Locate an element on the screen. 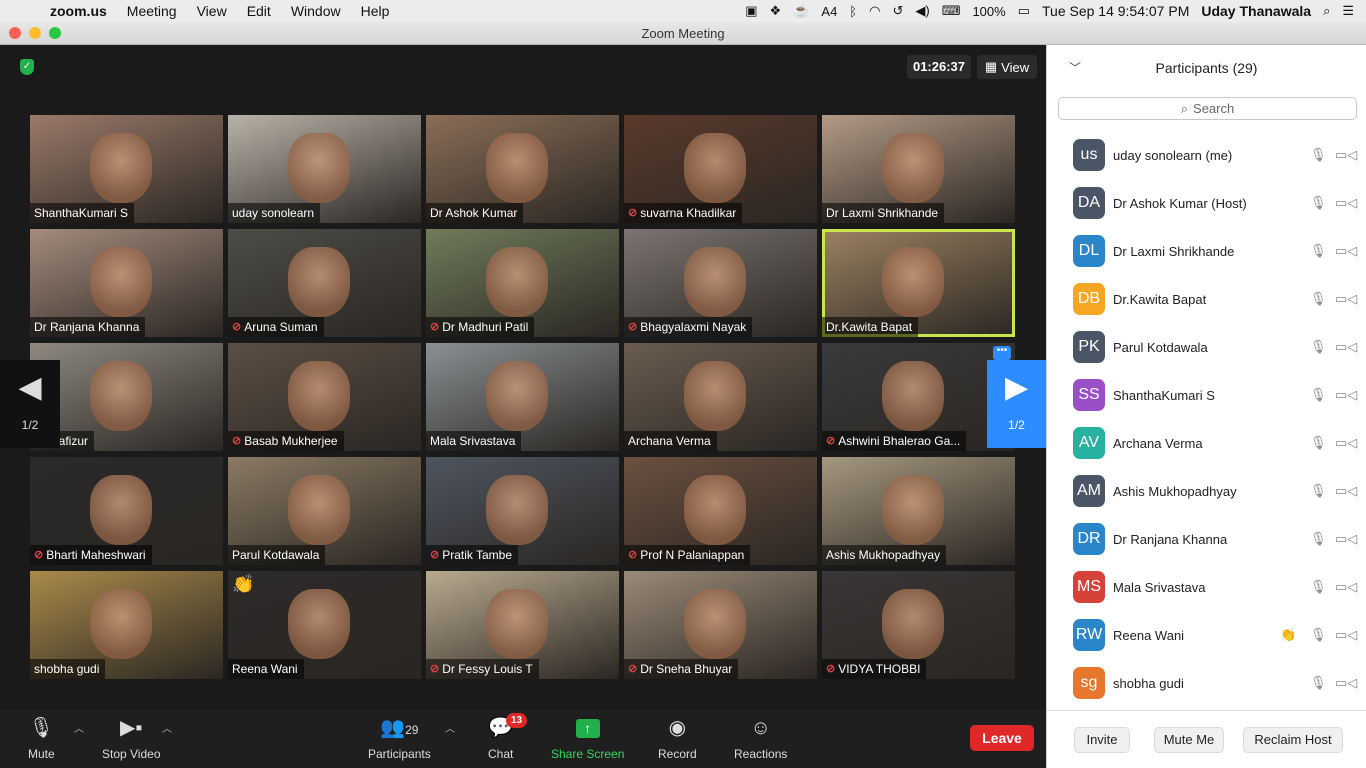  time-machine-icon: ↺ is located at coordinates (897, 11).